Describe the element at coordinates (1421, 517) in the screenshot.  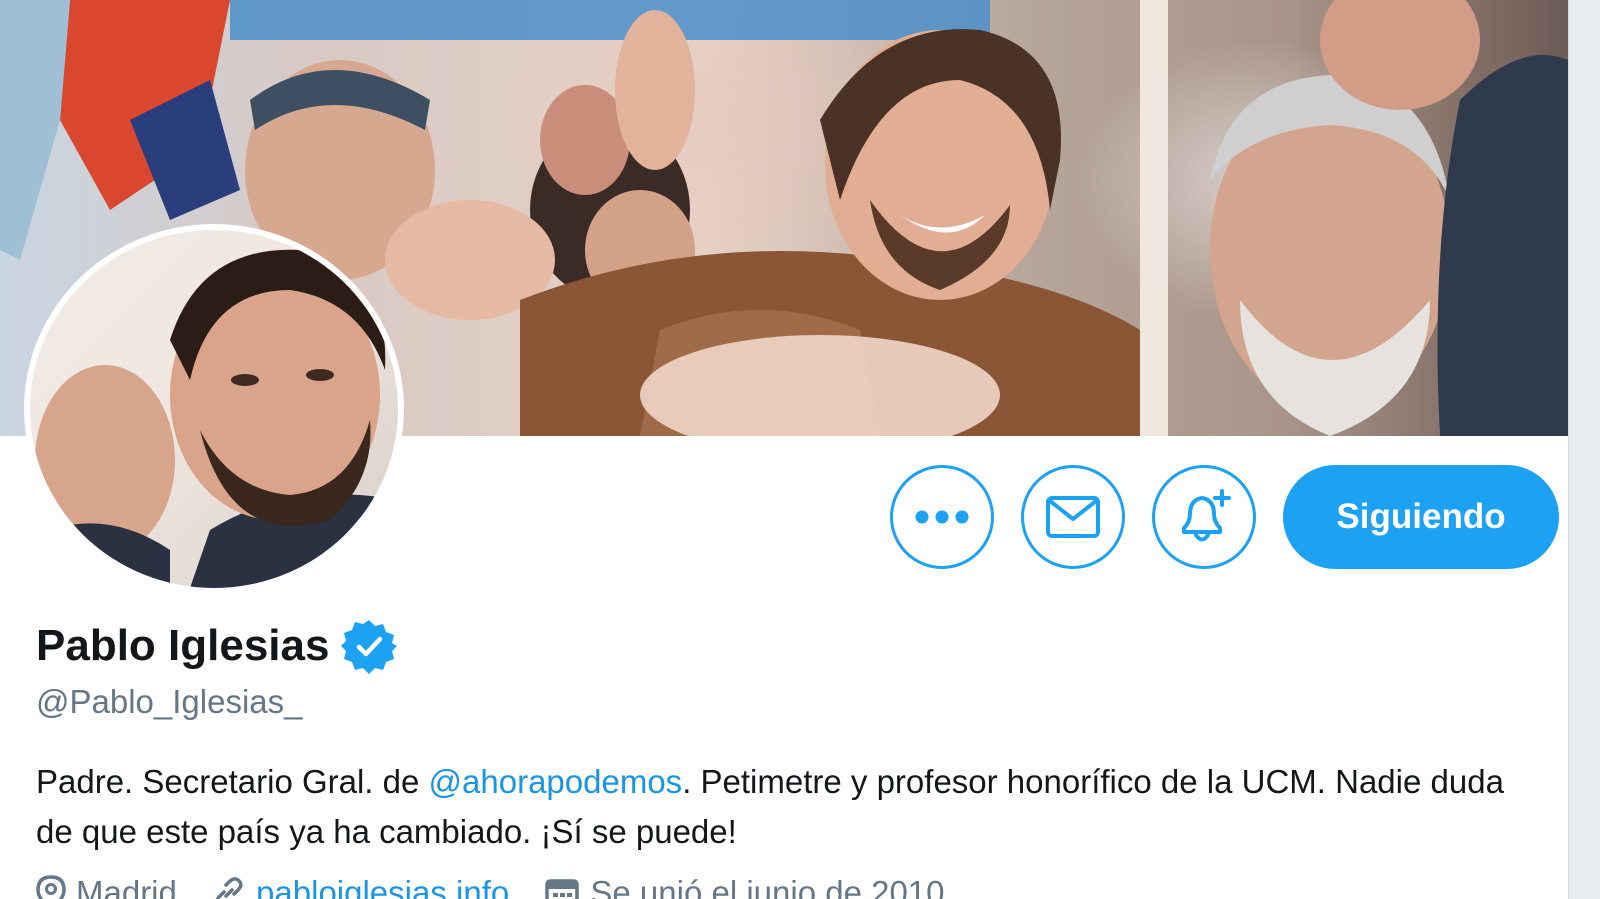
I see `following-button: Siguiendo` at that location.